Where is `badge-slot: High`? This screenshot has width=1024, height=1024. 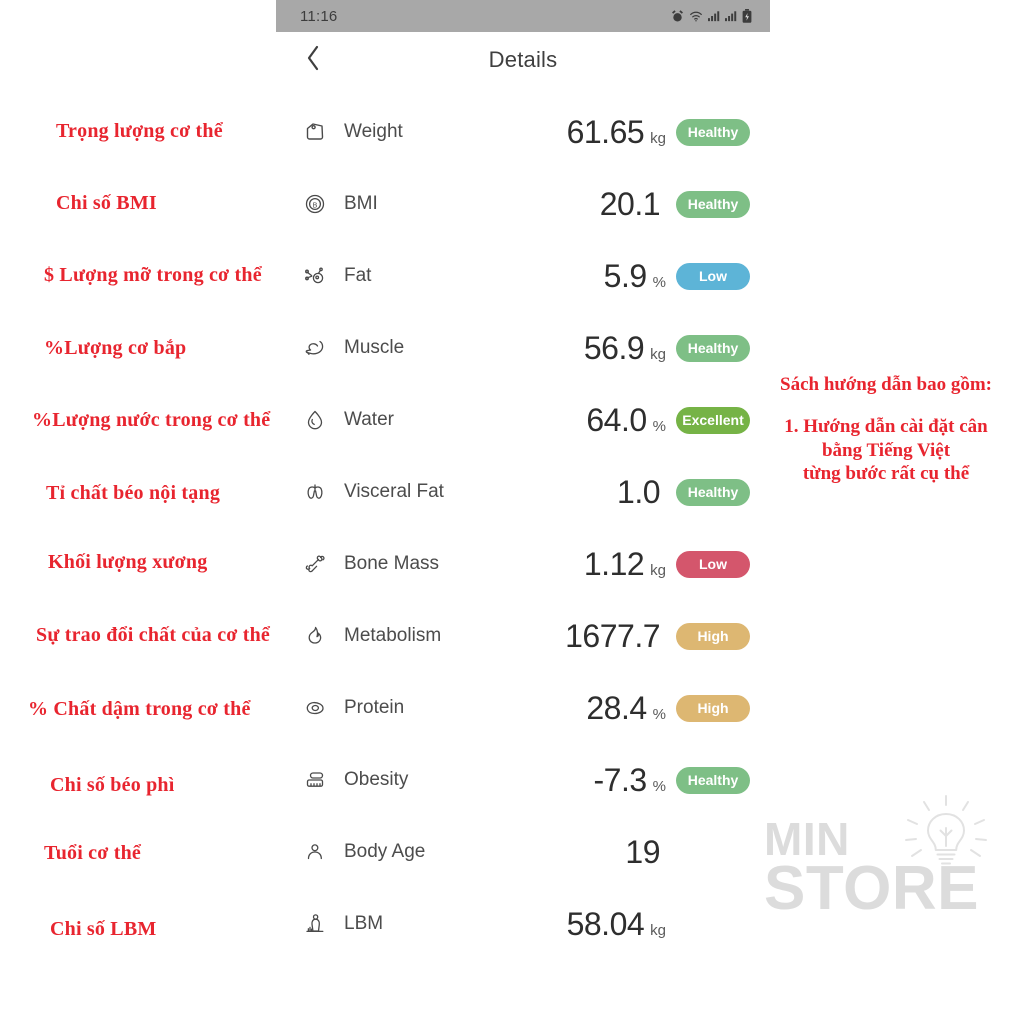 badge-slot: High is located at coordinates (722, 636).